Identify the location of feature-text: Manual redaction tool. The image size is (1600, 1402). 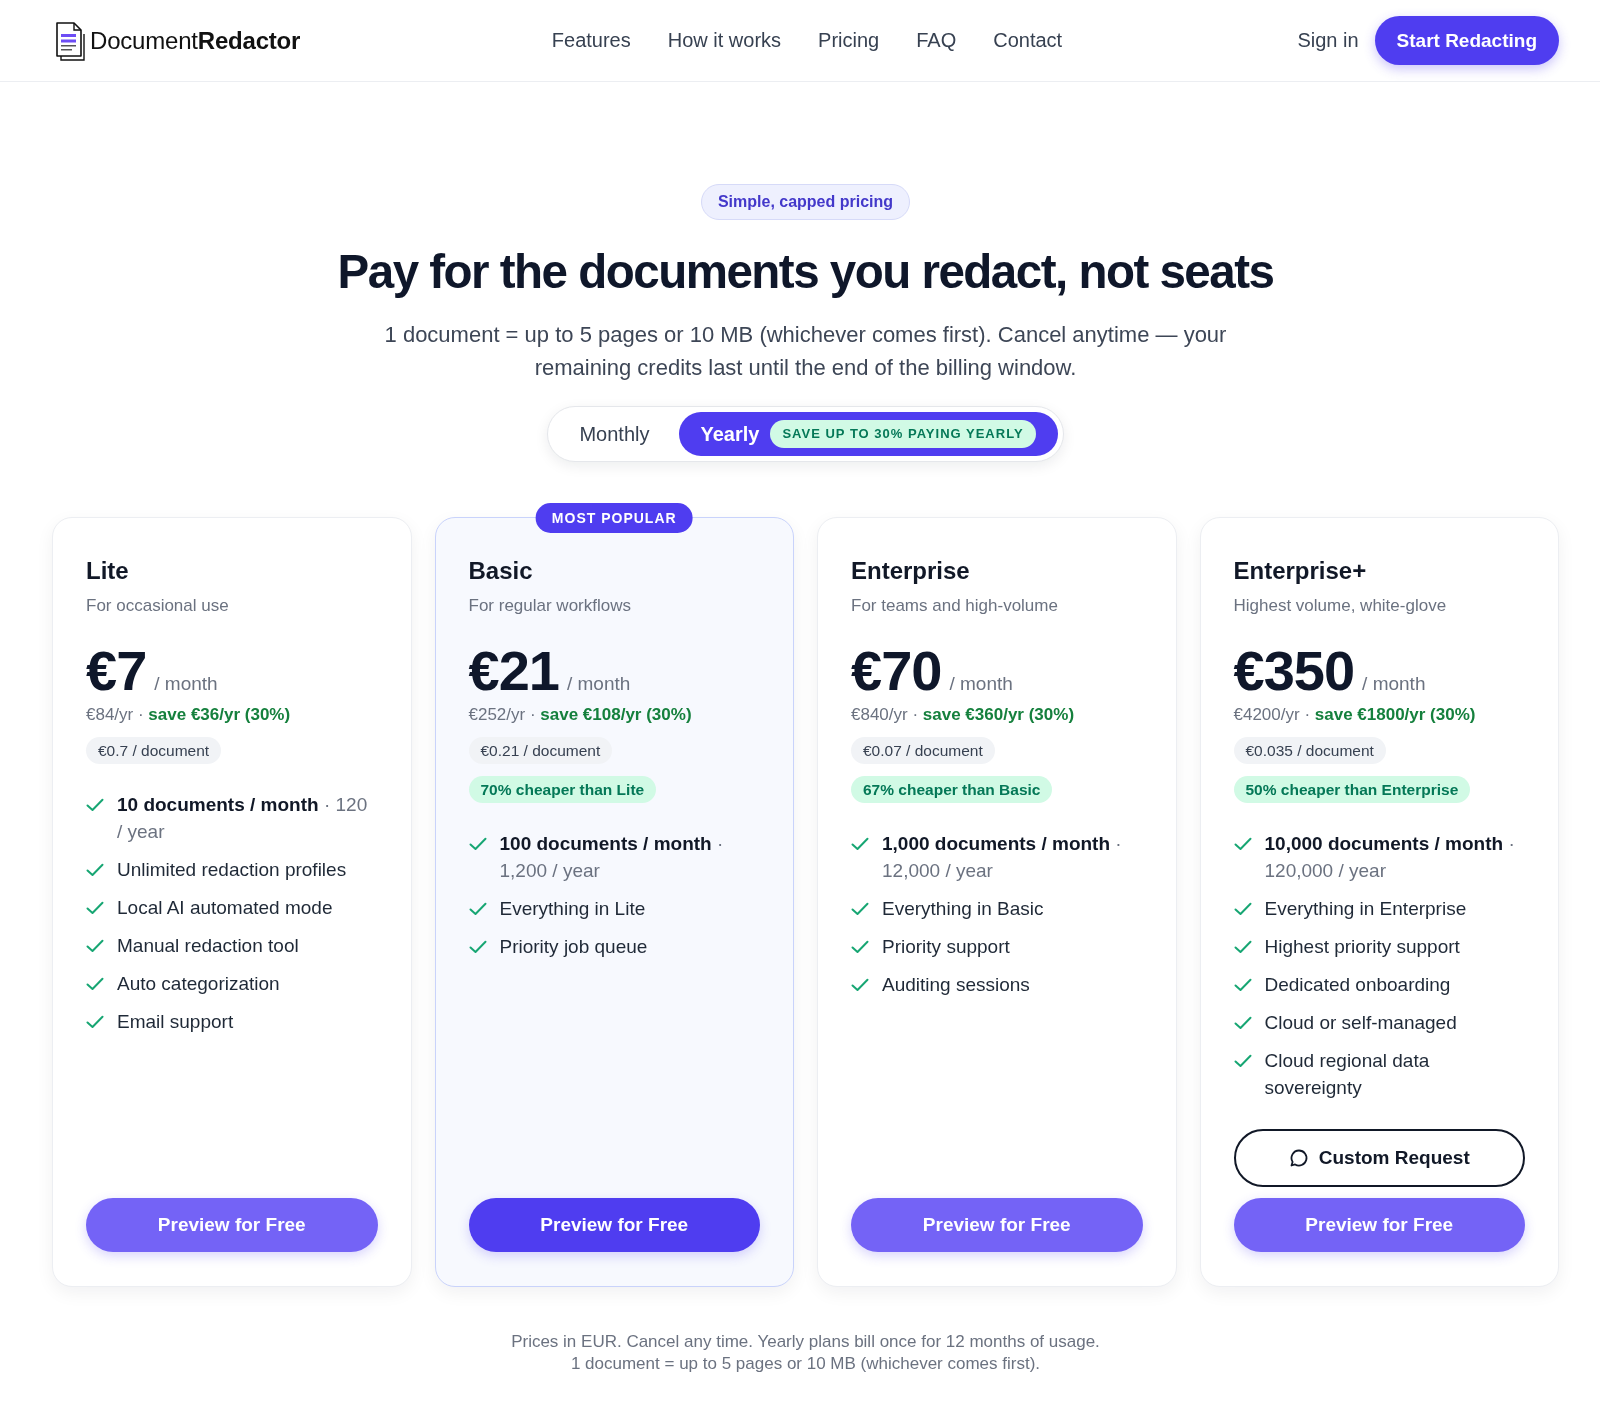
(208, 946).